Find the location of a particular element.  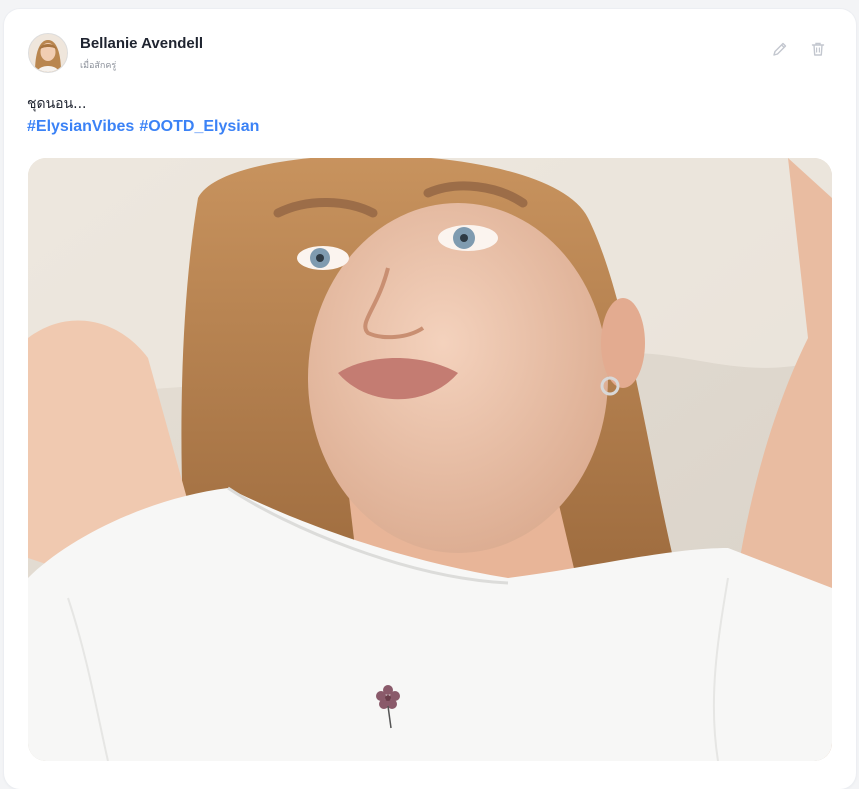

post-header: Bellanie Avendell เมื่อสักครู่ is located at coordinates (115, 53).